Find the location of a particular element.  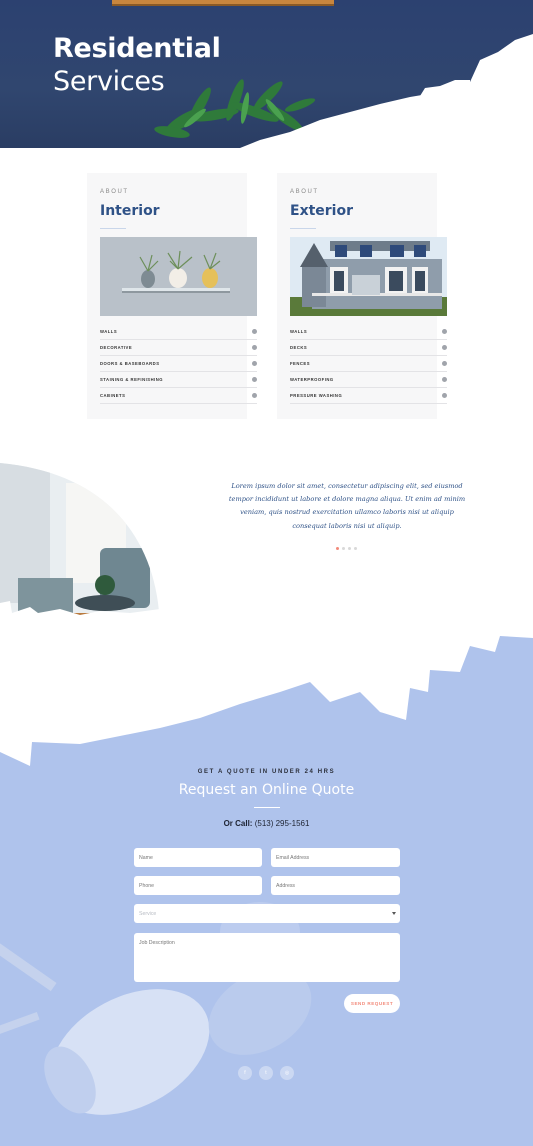

list-item: PRESSURE WASHING is located at coordinates (368, 396).